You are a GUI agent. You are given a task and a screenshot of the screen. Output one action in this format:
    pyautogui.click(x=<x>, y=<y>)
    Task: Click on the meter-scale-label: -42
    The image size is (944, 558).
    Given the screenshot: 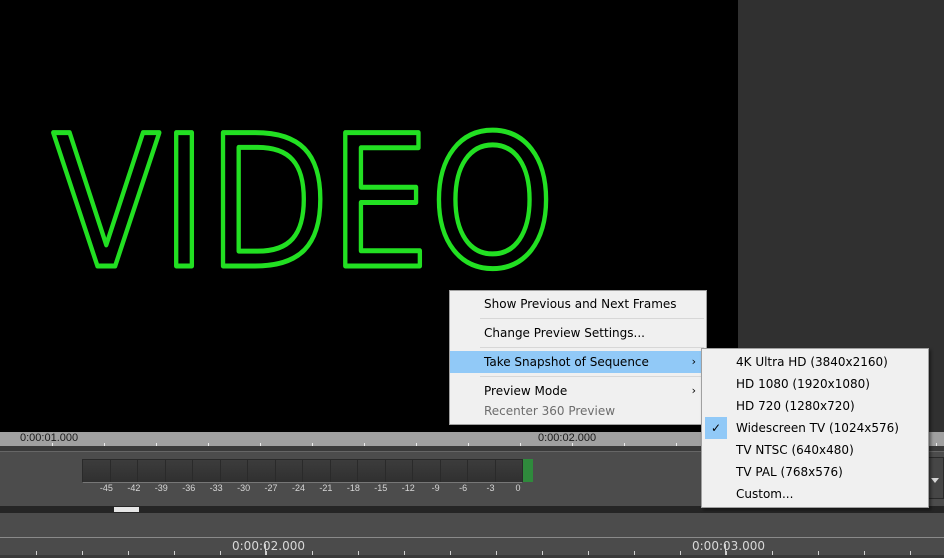 What is the action you would take?
    pyautogui.click(x=134, y=488)
    